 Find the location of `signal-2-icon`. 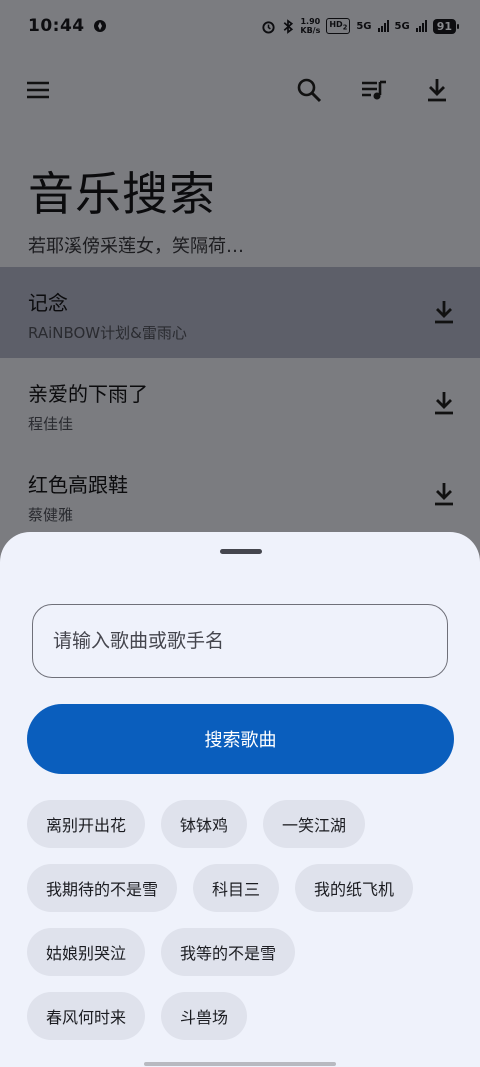

signal-2-icon is located at coordinates (421, 26).